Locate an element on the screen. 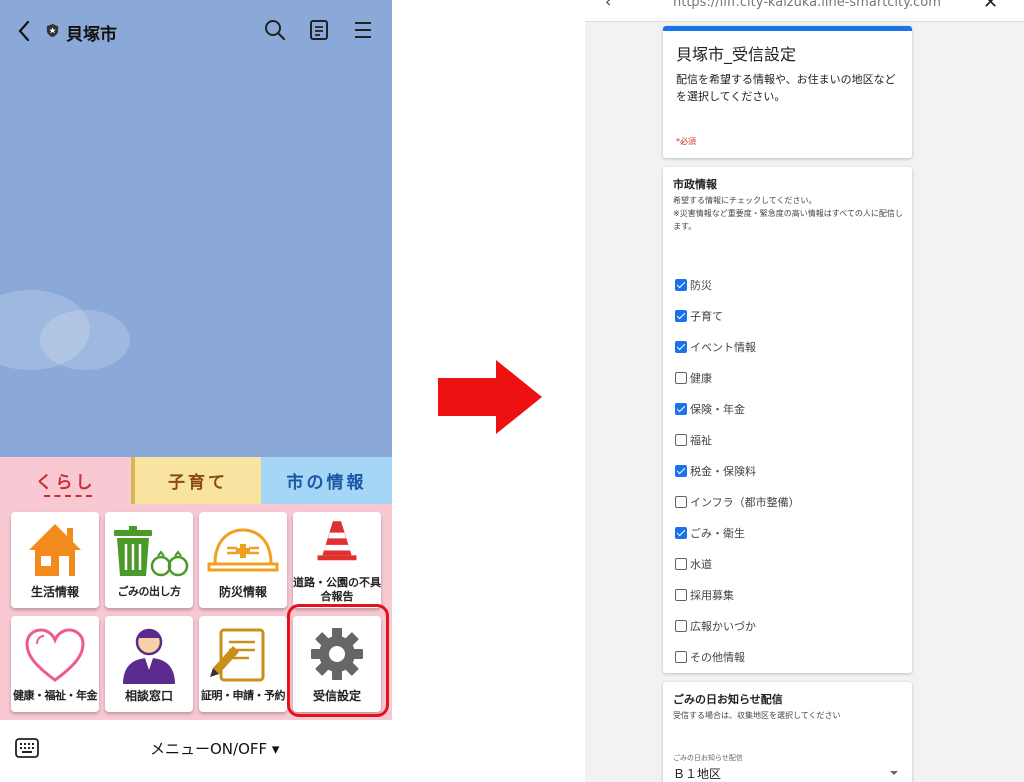  checkbox-label: イベント情報 is located at coordinates (723, 347).